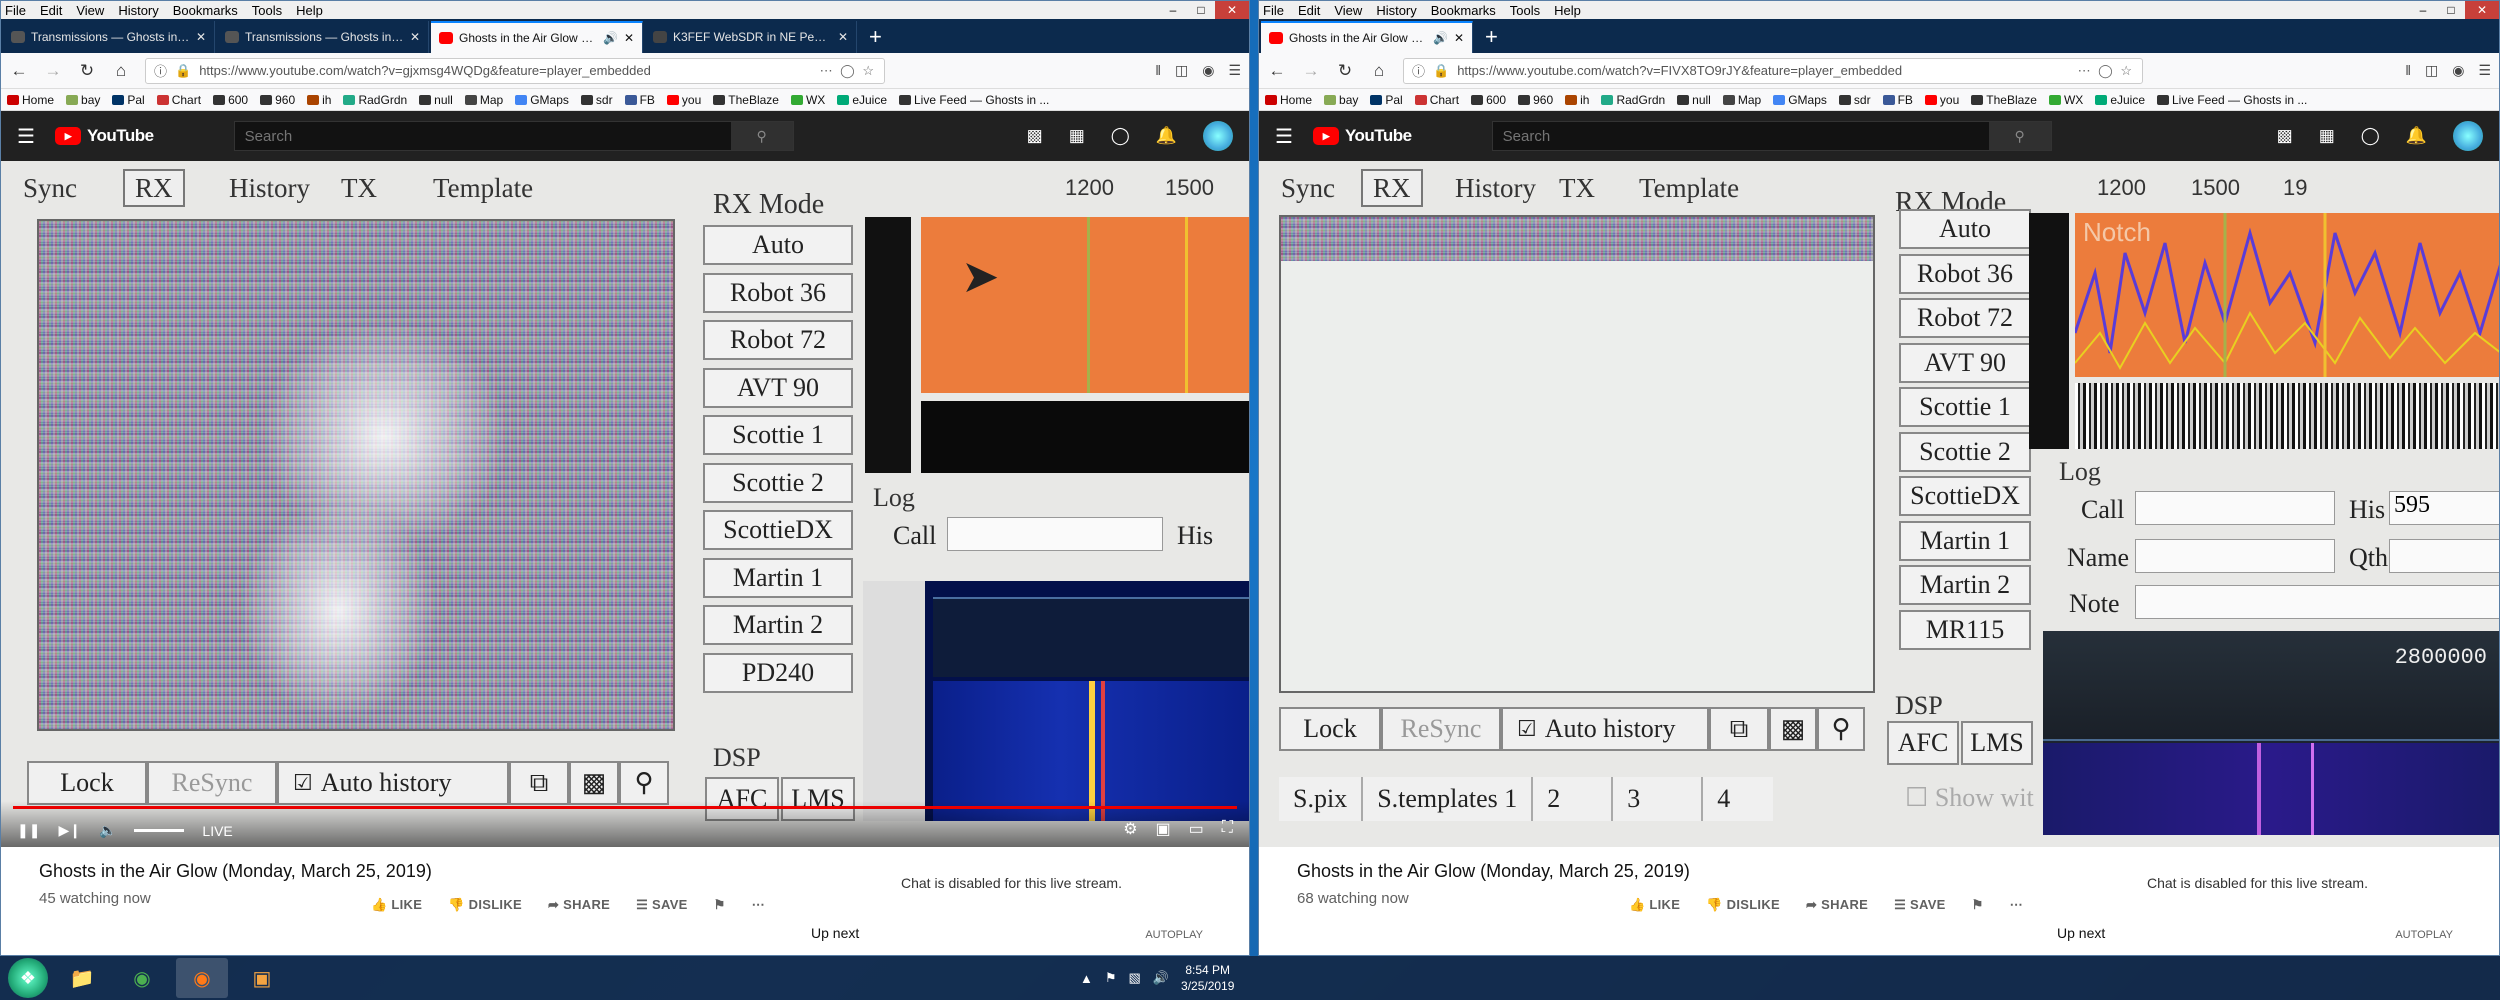 Image resolution: width=2500 pixels, height=1000 pixels. Describe the element at coordinates (1227, 829) in the screenshot. I see `fullscreen-icon: ⛶` at that location.